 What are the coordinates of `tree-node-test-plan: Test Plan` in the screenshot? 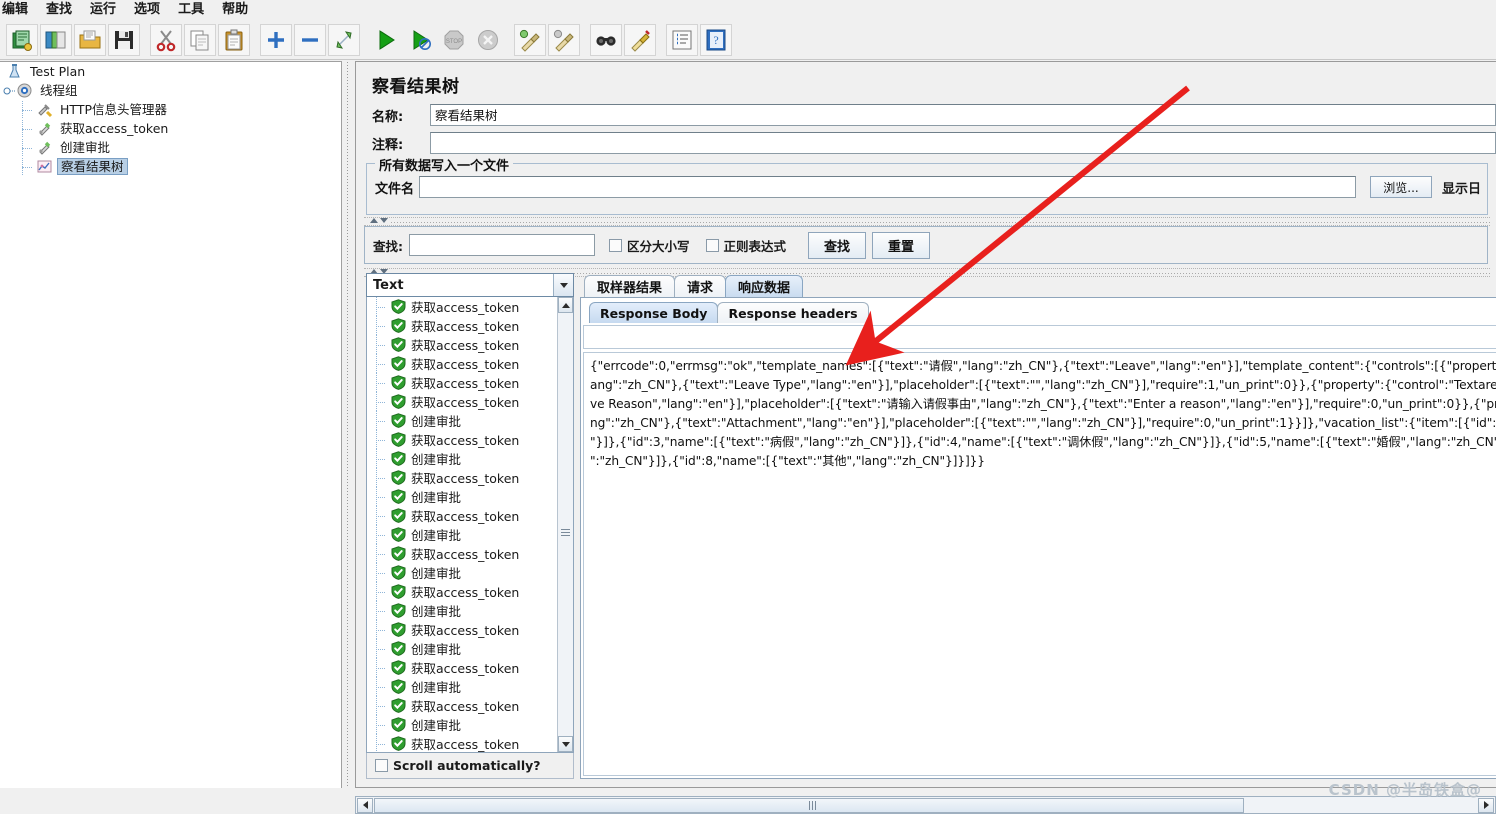 It's located at (170, 71).